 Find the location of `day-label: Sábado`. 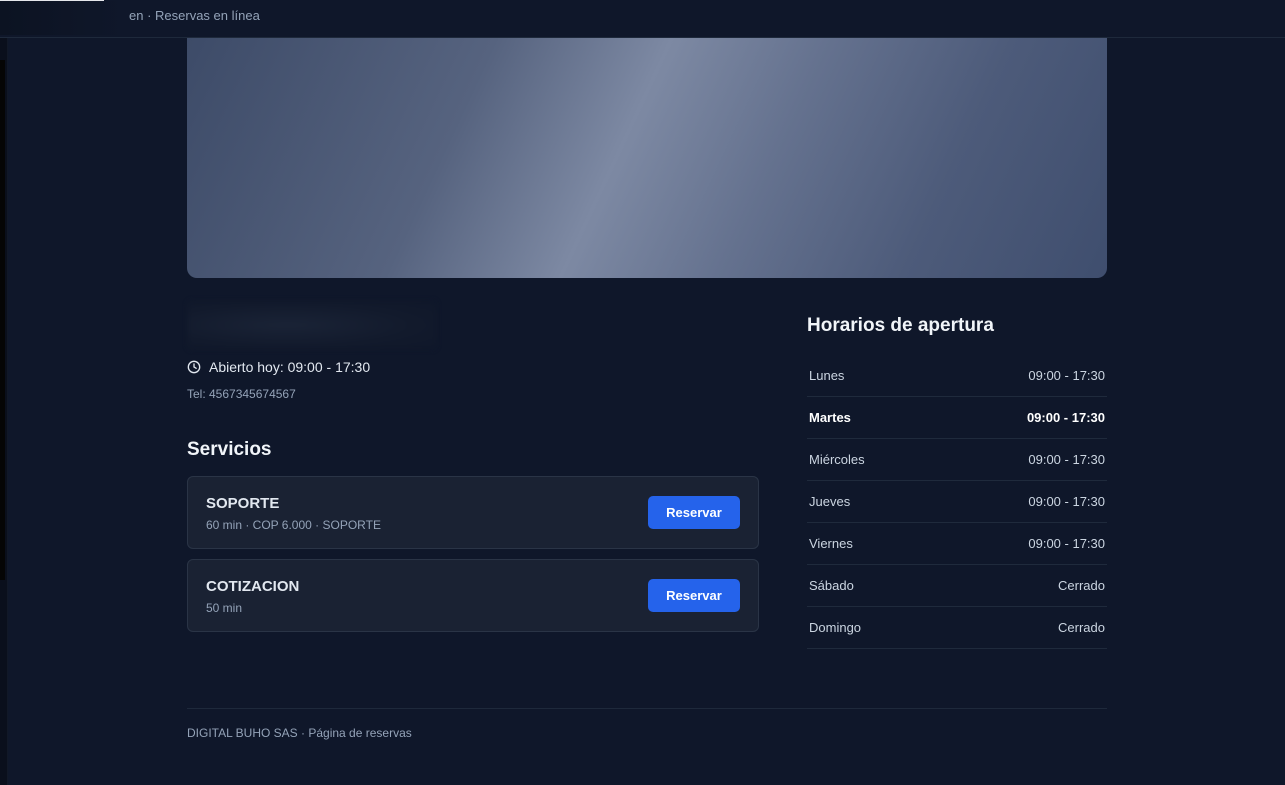

day-label: Sábado is located at coordinates (831, 585).